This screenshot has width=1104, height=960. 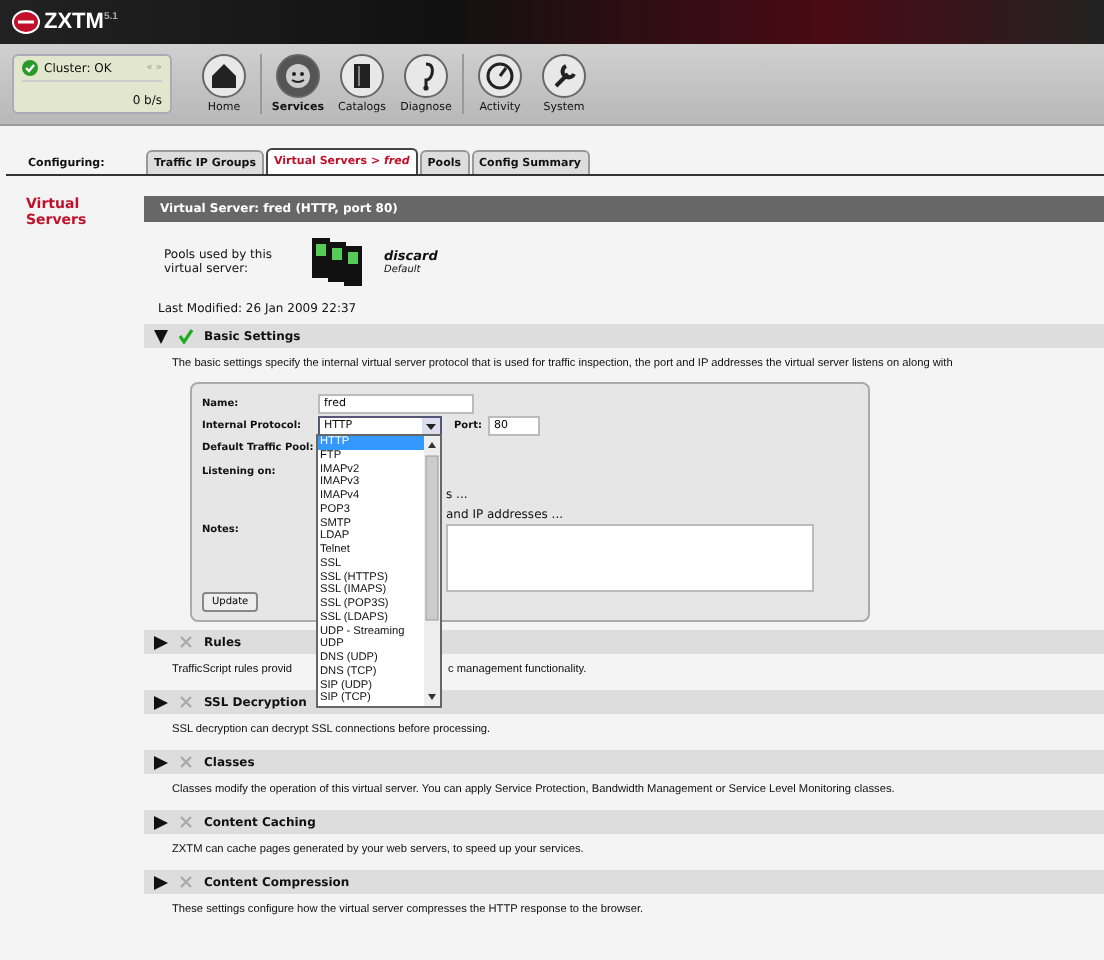 What do you see at coordinates (630, 558) in the screenshot?
I see `notes-field` at bounding box center [630, 558].